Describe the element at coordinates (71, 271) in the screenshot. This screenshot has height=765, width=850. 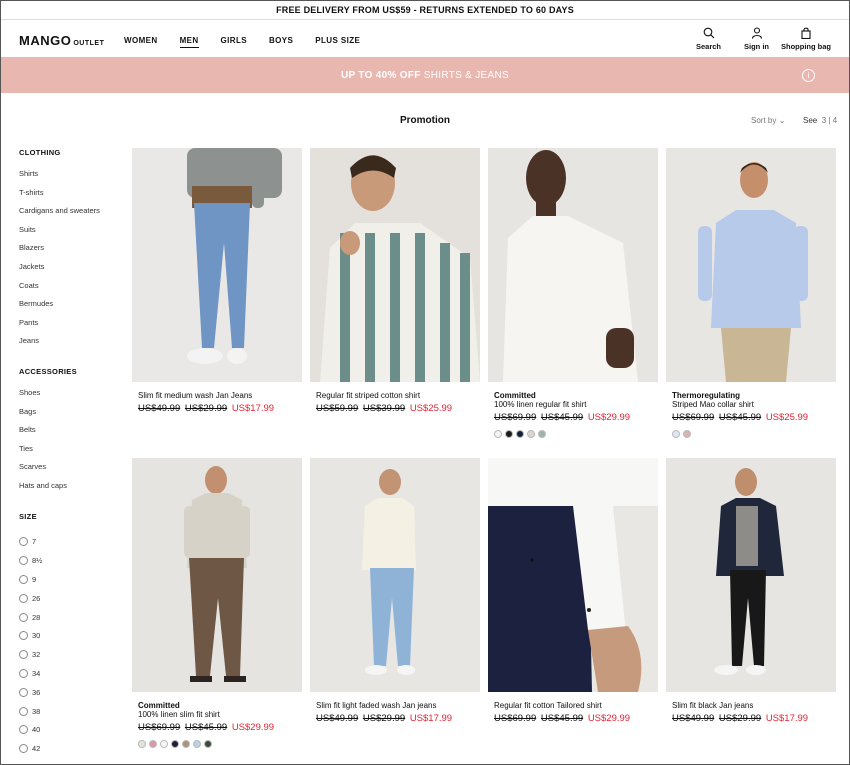
I see `sidebar-item-jackets: Jackets` at that location.